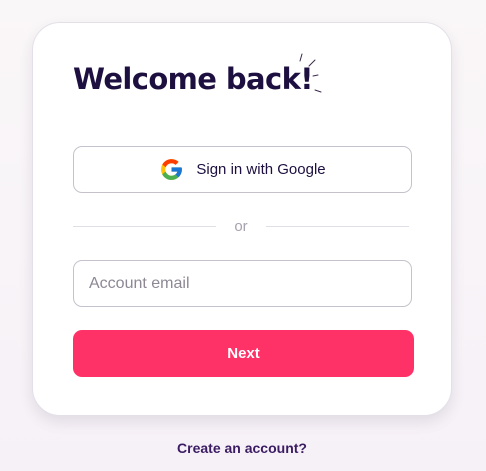 Image resolution: width=486 pixels, height=471 pixels. What do you see at coordinates (242, 283) in the screenshot?
I see `email-input` at bounding box center [242, 283].